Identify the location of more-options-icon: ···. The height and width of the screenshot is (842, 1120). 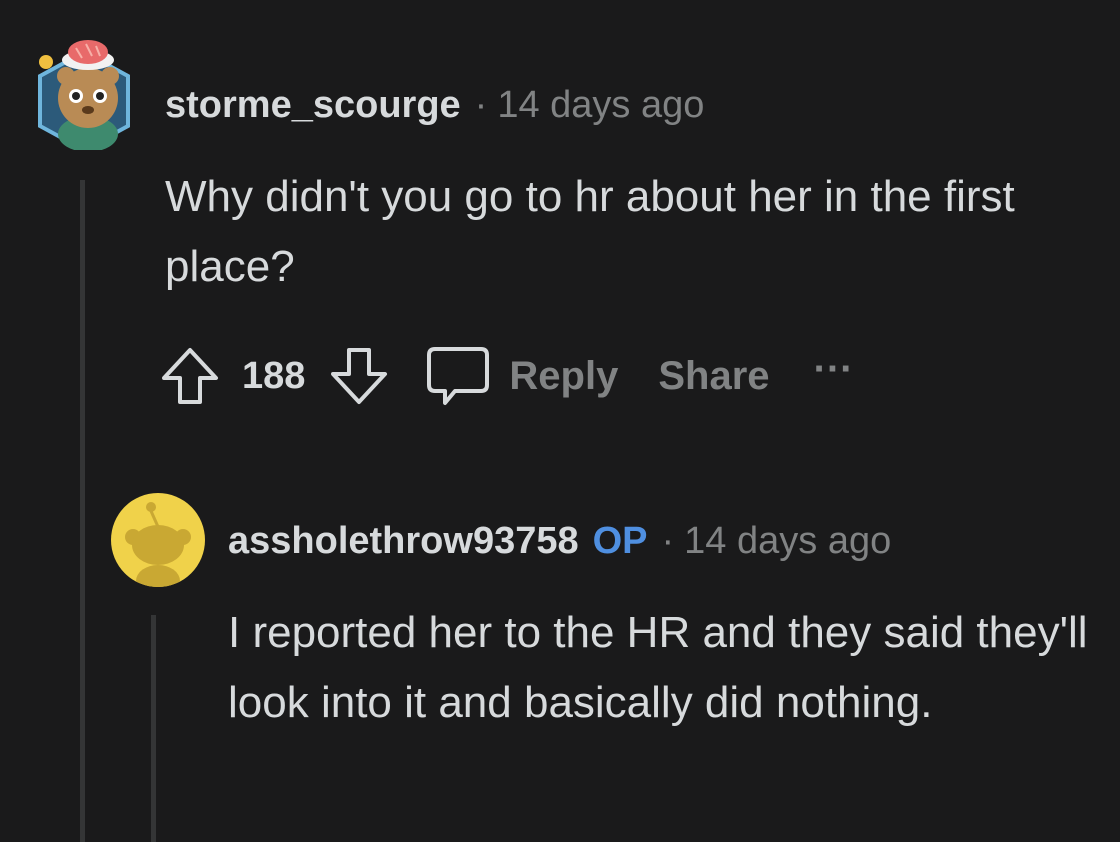
(834, 369).